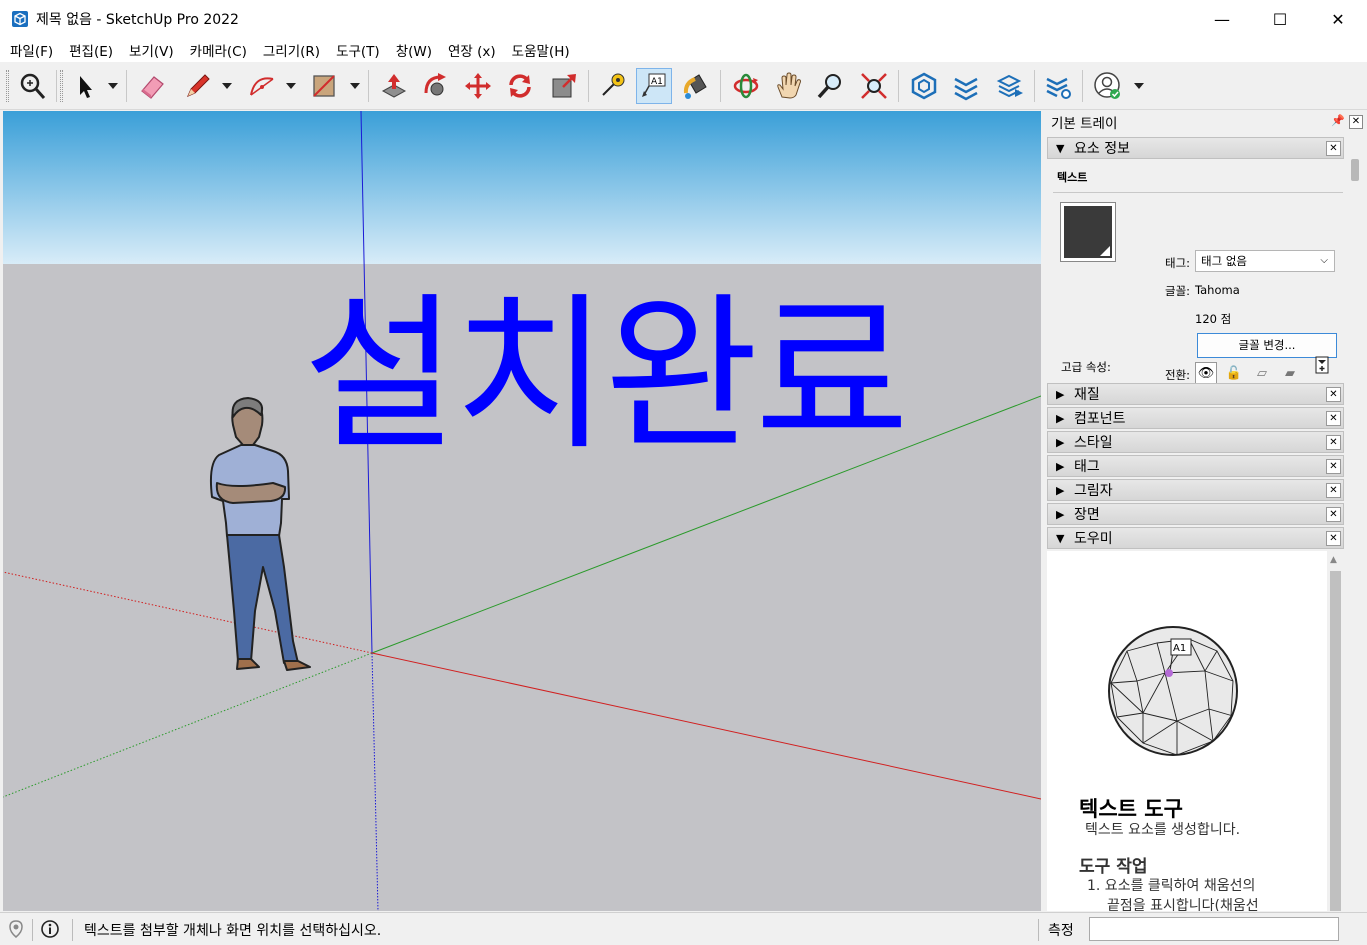  Describe the element at coordinates (1195, 514) in the screenshot. I see `panel-scenes-header: ▶ 장면 ✕` at that location.